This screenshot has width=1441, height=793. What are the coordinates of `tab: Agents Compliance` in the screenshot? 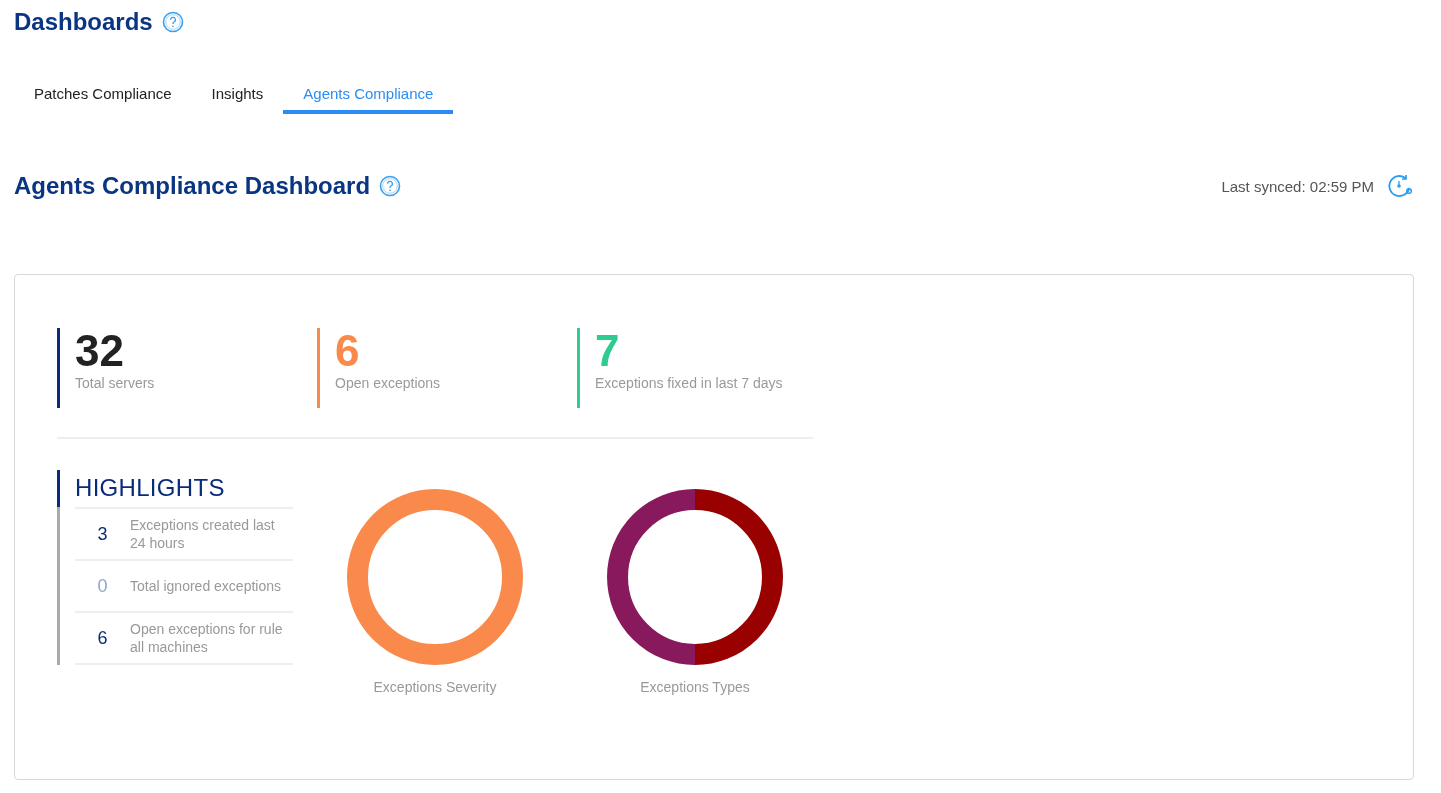 It's located at (368, 94).